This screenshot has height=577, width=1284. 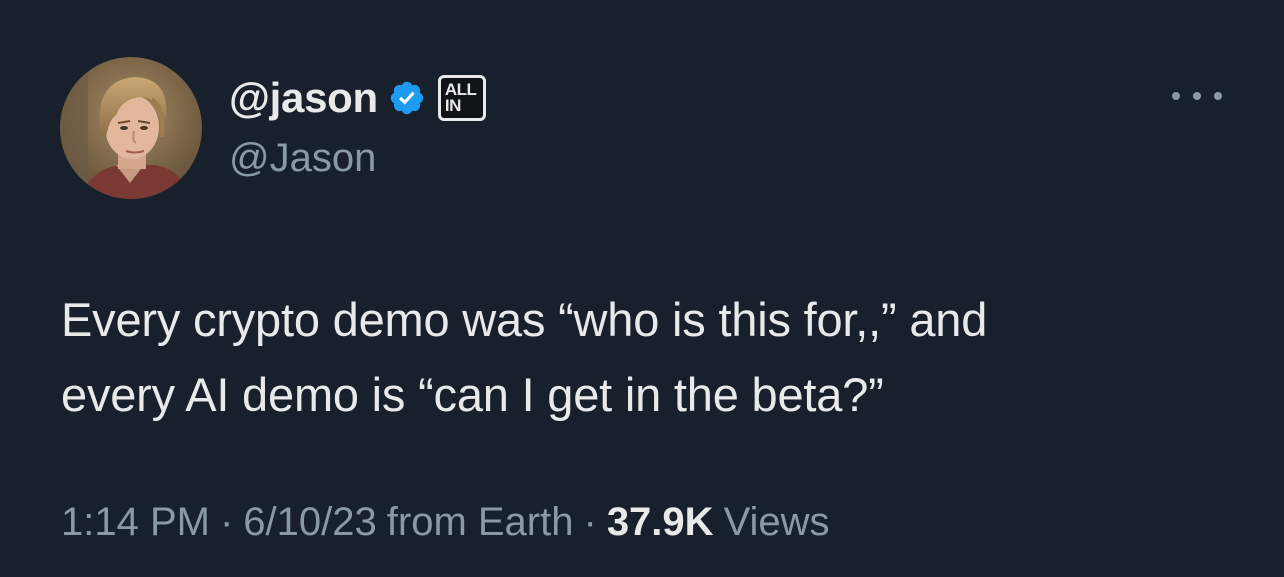 I want to click on author-name-row: @jason ALL IN, so click(x=357, y=98).